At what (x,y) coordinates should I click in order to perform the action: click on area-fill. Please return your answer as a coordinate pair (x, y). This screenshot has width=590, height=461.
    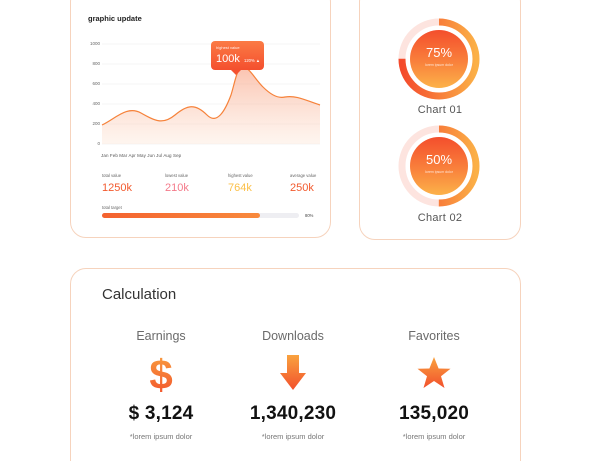
    Looking at the image, I should click on (211, 105).